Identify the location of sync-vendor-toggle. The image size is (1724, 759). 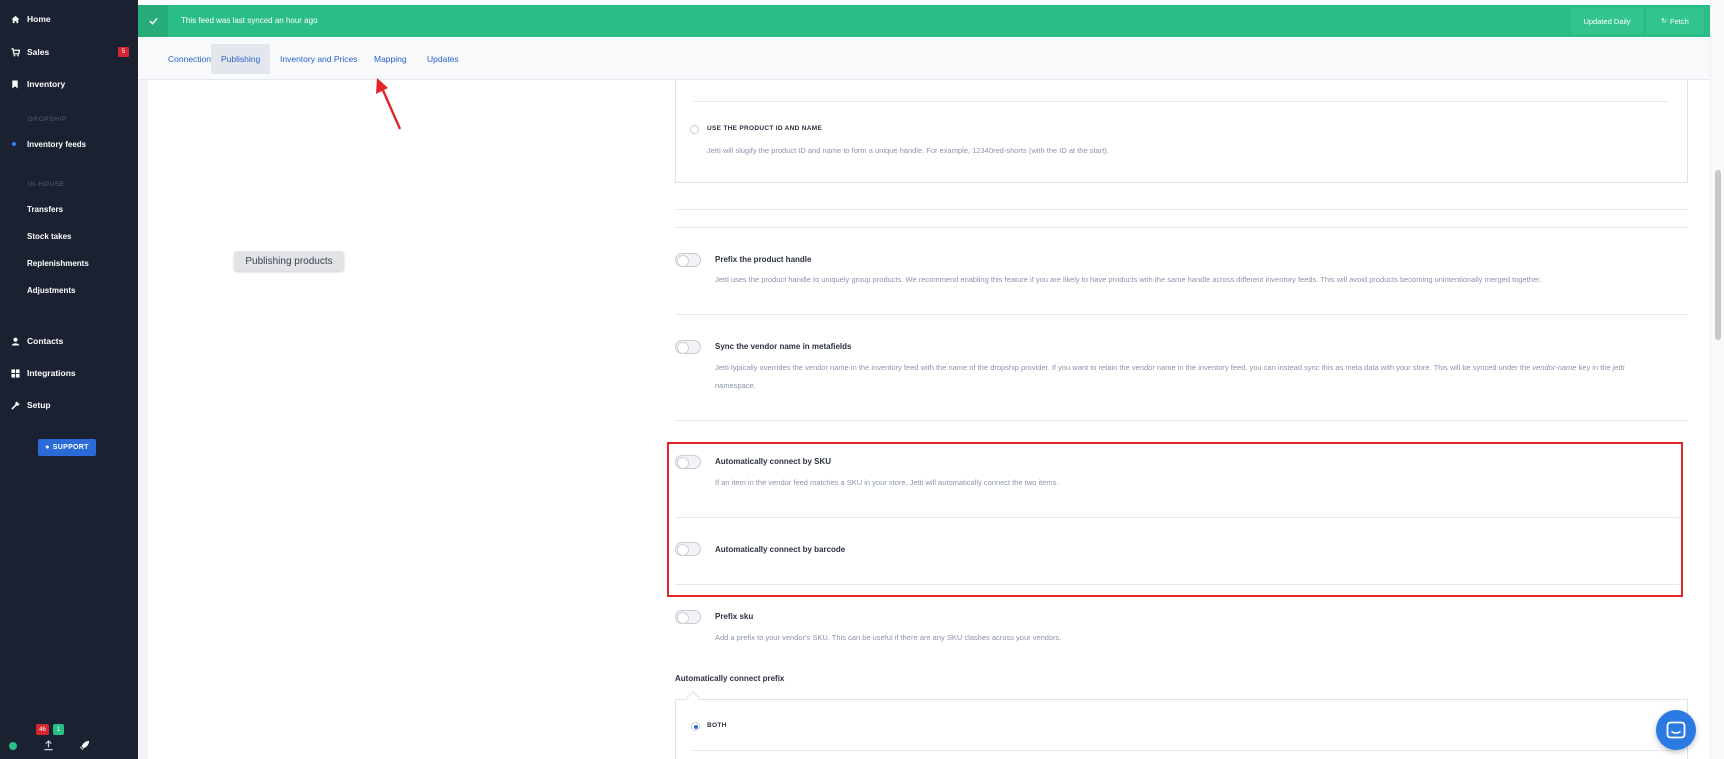
(688, 347).